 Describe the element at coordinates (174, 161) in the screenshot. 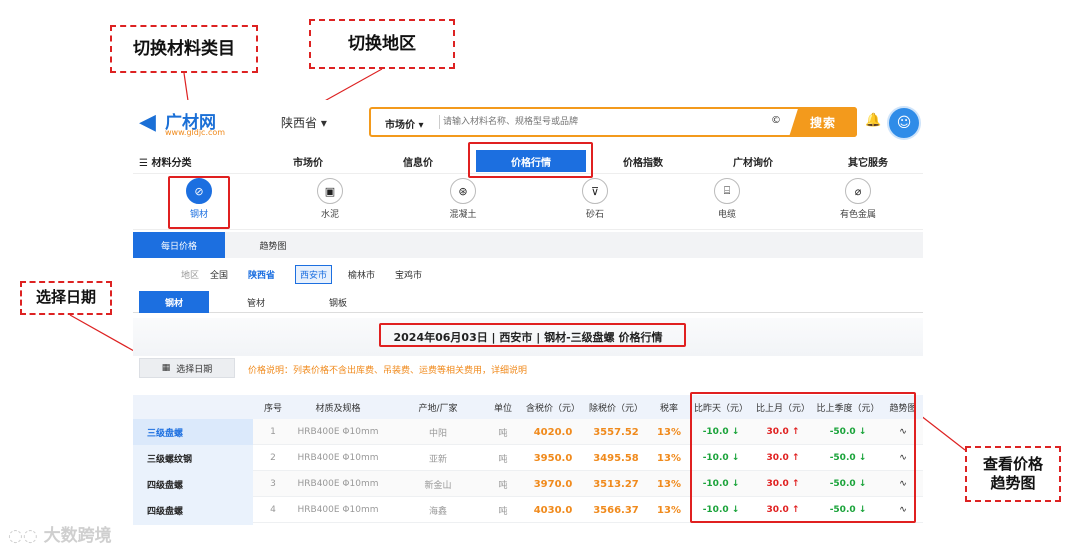

I see `category-menu-button: ☰ 材料分类` at that location.